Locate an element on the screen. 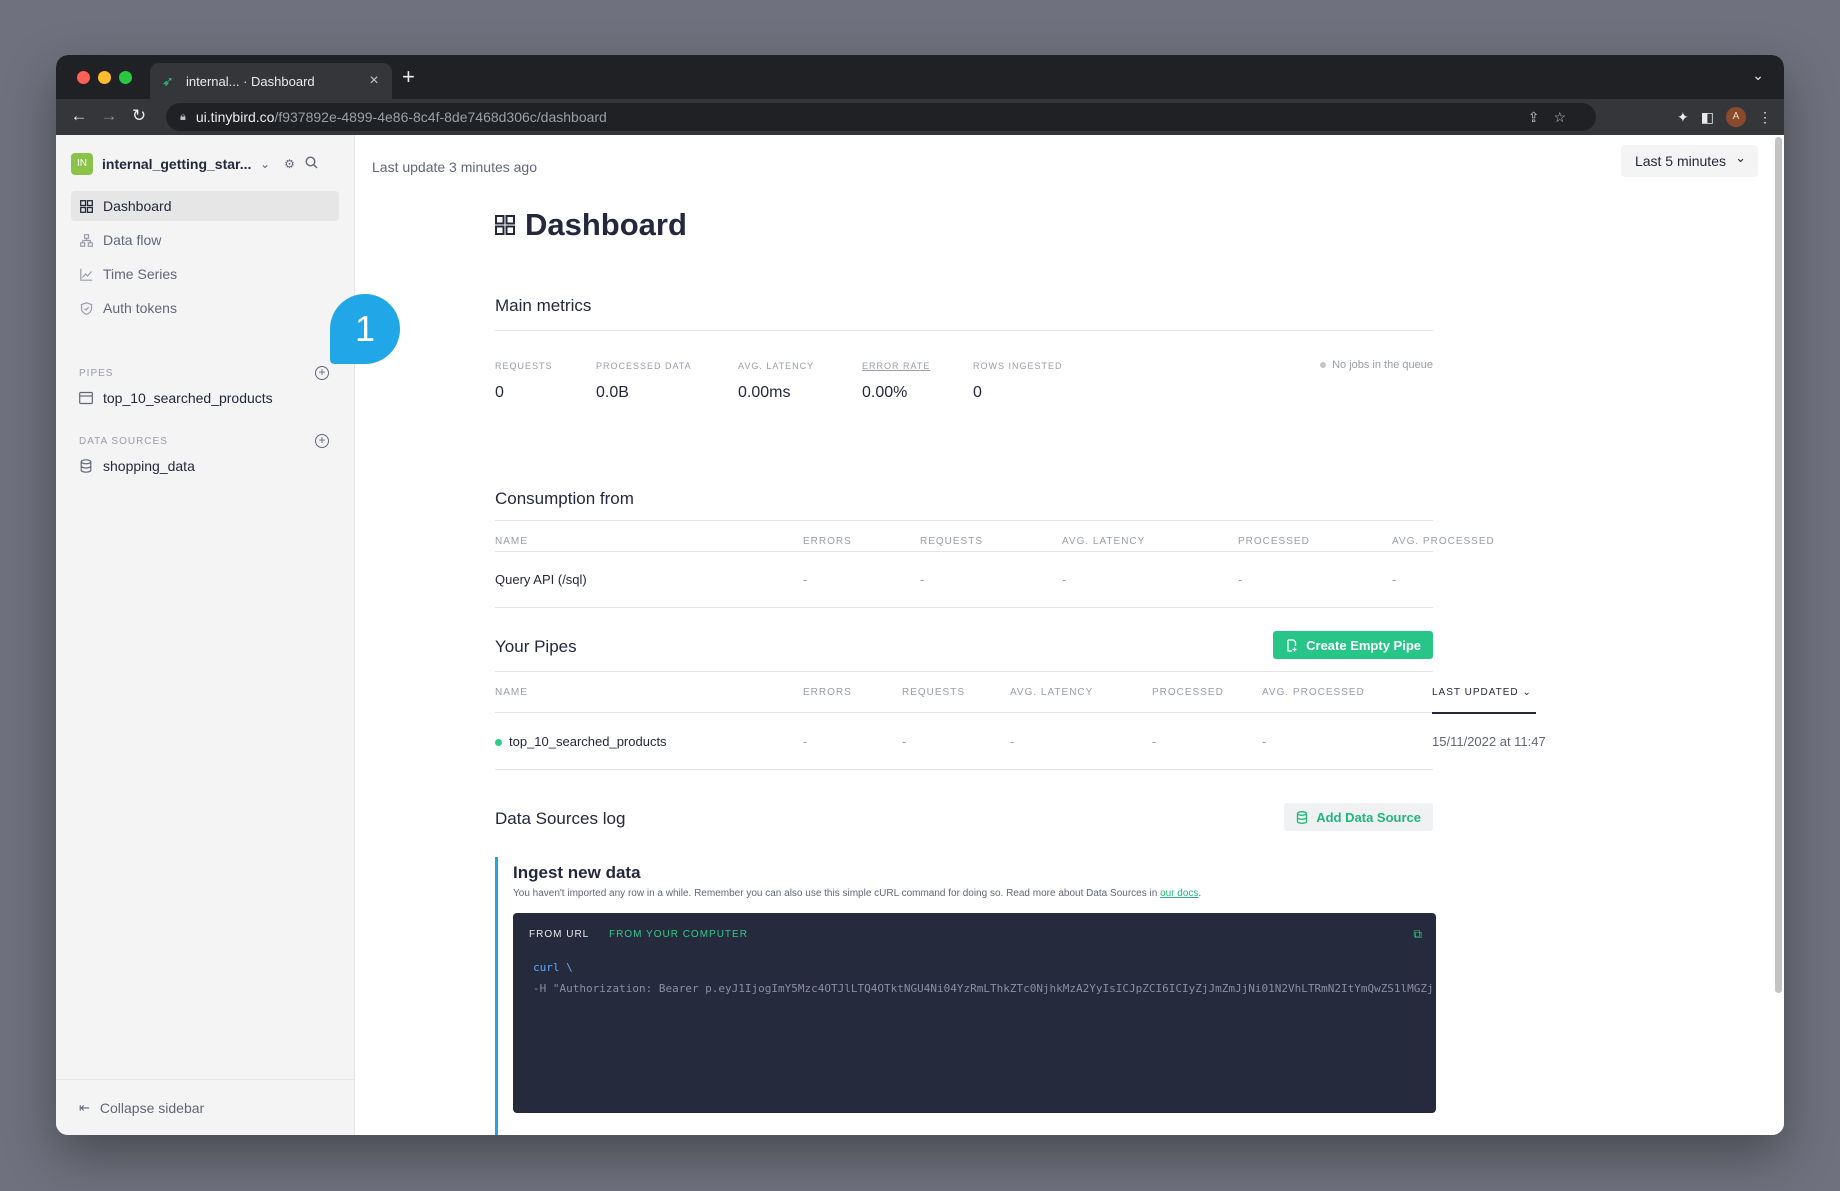  add-data-source-button: Add Data Source is located at coordinates (1358, 817).